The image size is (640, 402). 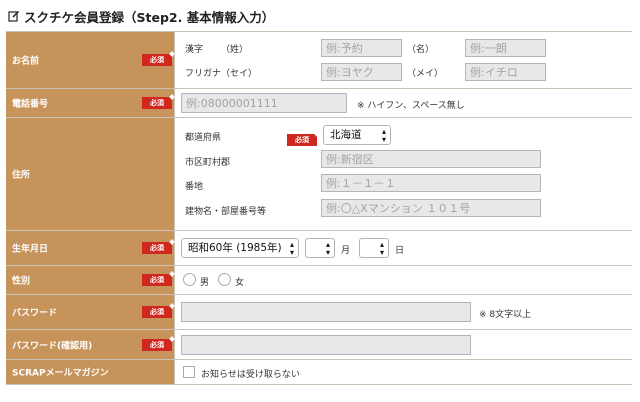 I want to click on magazine-row: SCRAPメールマガジン お知らせは受け取らない, so click(x=319, y=372).